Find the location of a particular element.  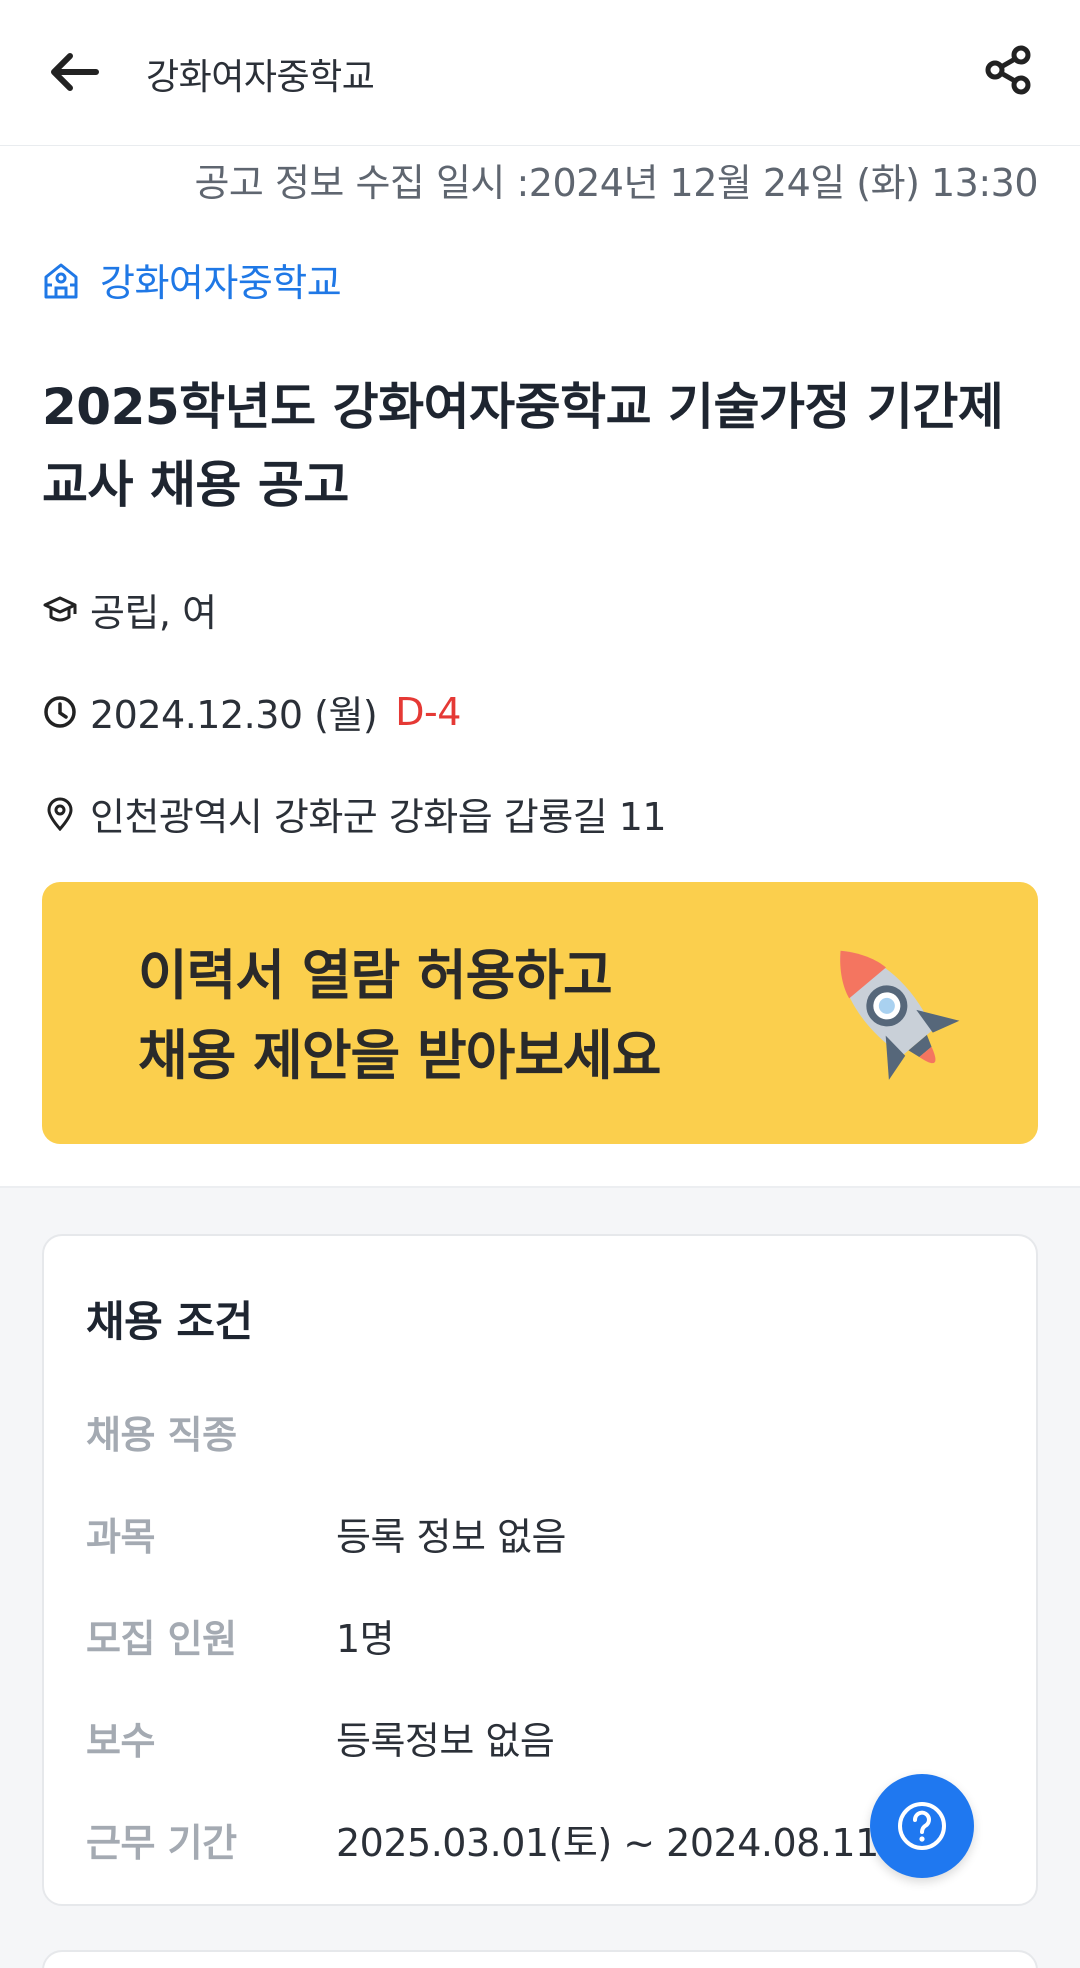

collected-at-text: 공고 정보 수집 일시 :2024년 12월 24일 (화) 13:30 is located at coordinates (616, 183).